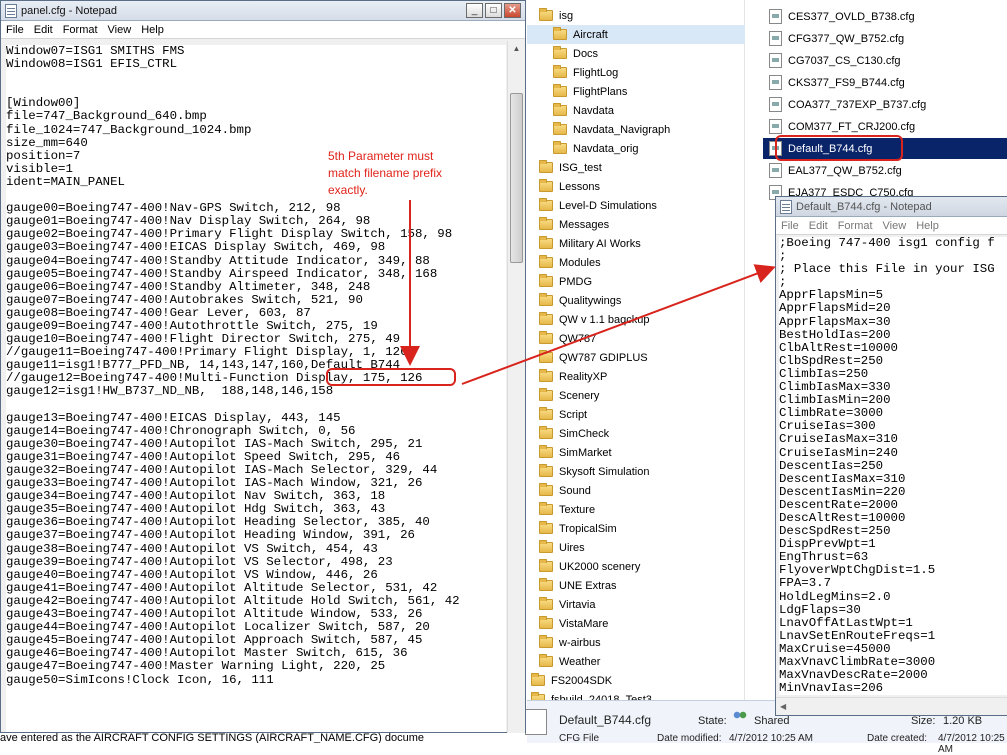 This screenshot has width=1007, height=755. I want to click on folder-item: Navdata, so click(636, 110).